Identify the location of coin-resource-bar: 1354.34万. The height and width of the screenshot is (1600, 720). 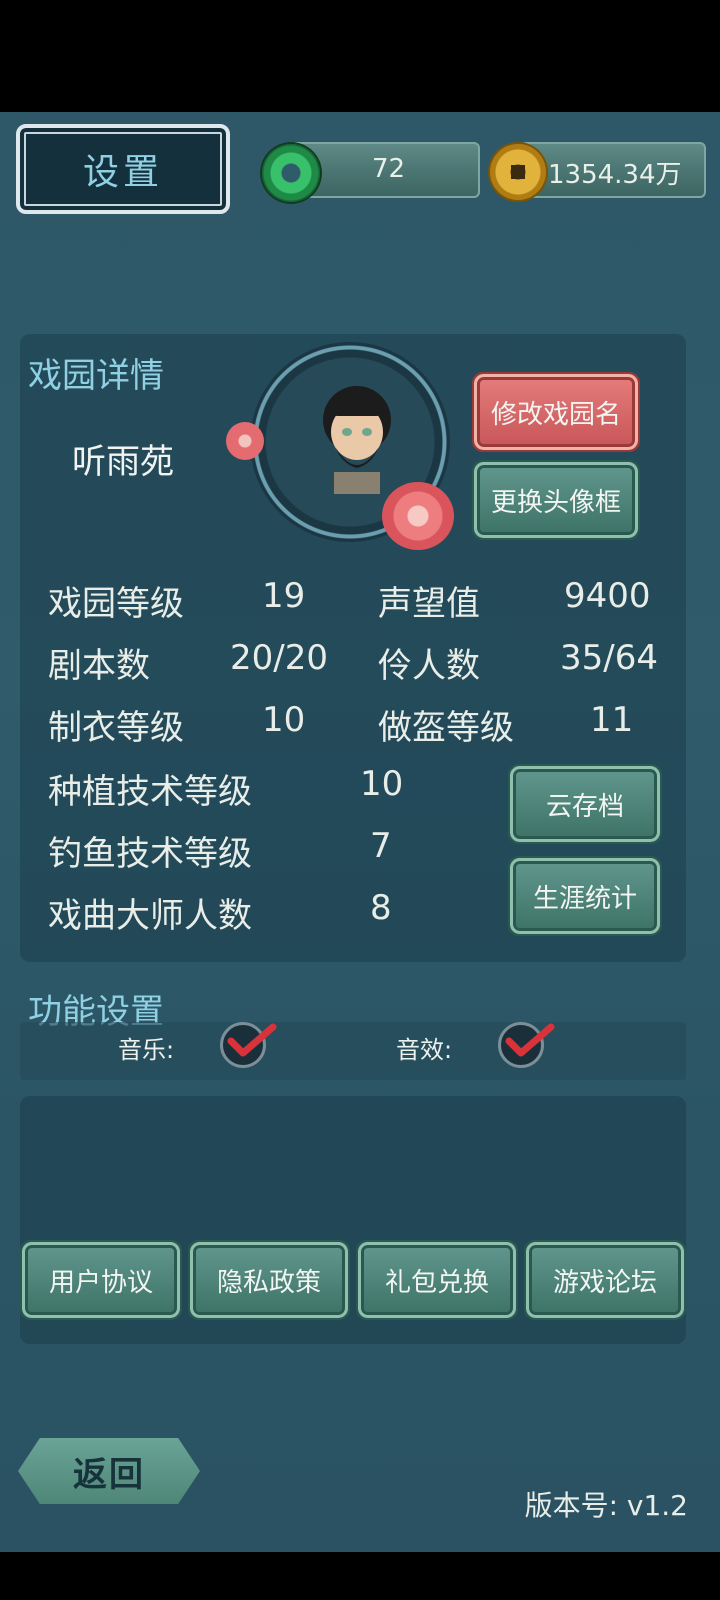
(613, 170).